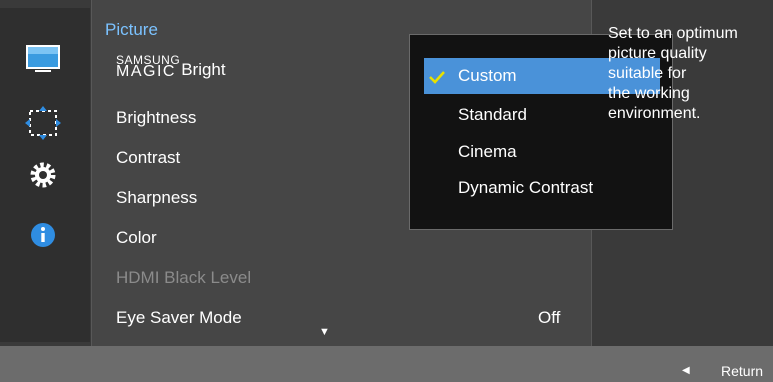 Image resolution: width=773 pixels, height=382 pixels. Describe the element at coordinates (386, 364) in the screenshot. I see `footer-bar: ◀ Return` at that location.